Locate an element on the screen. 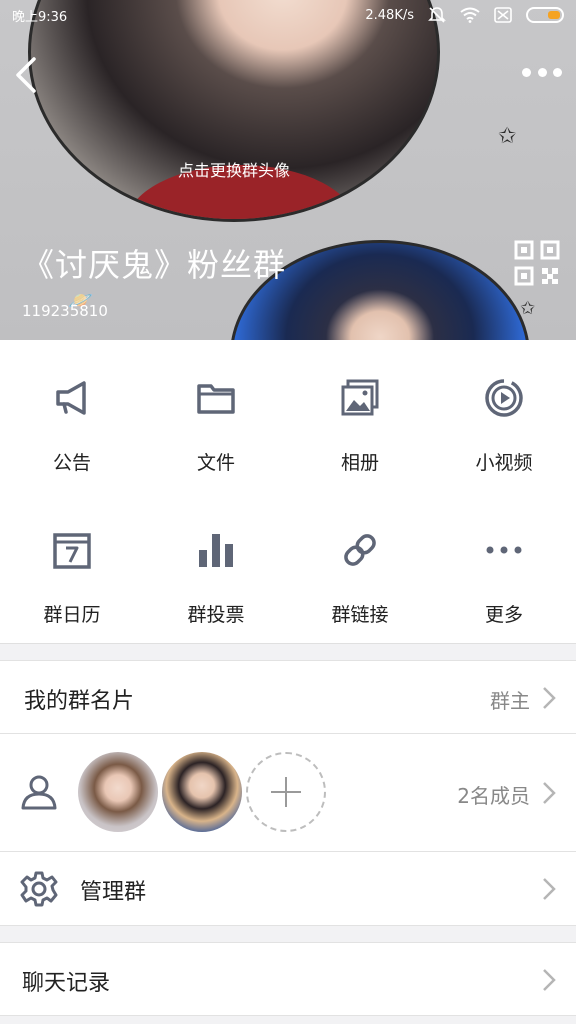  members-icon is located at coordinates (39, 792).